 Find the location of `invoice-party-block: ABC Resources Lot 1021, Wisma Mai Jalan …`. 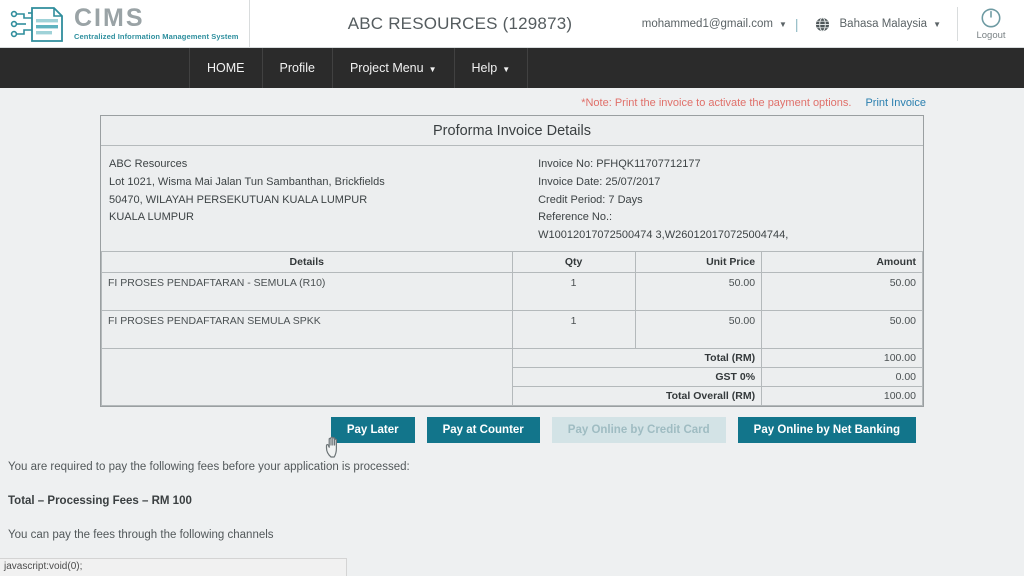

invoice-party-block: ABC Resources Lot 1021, Wisma Mai Jalan … is located at coordinates (318, 200).